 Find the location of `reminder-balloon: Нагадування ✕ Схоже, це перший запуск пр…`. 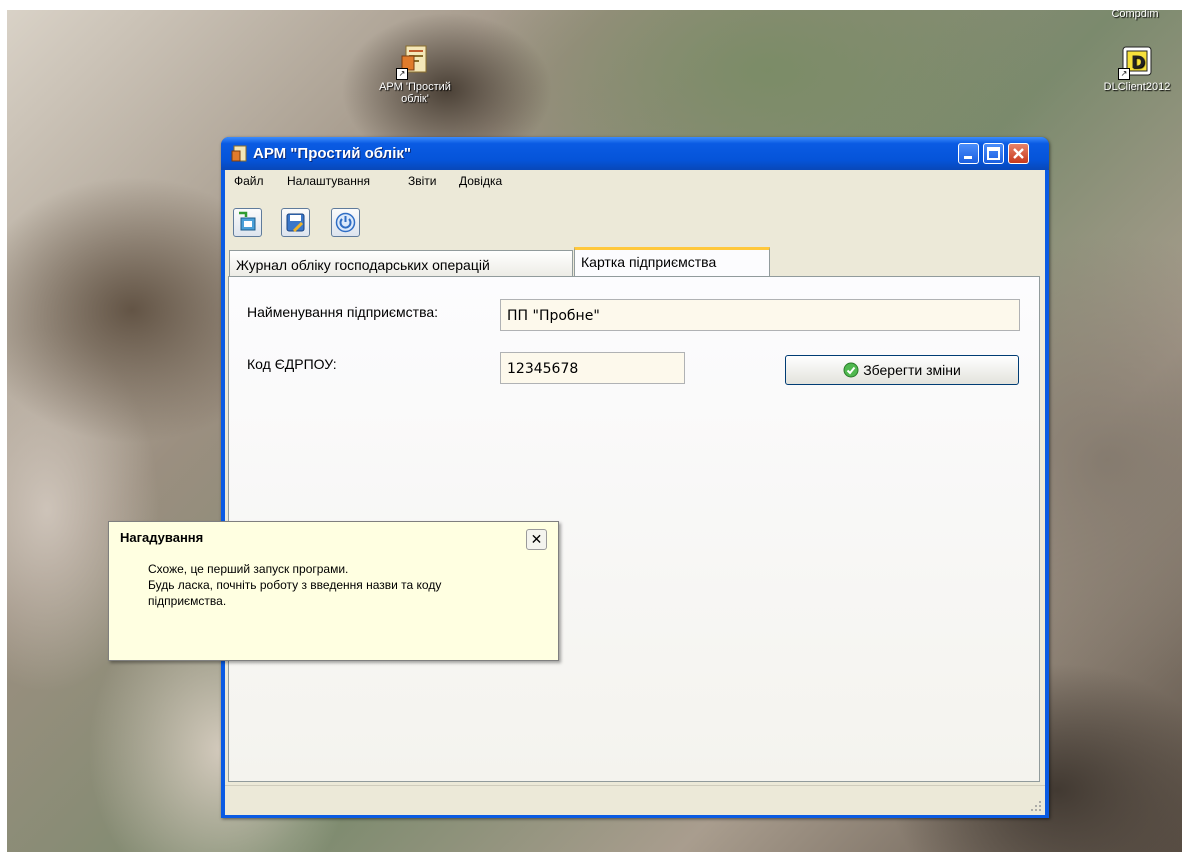

reminder-balloon: Нагадування ✕ Схоже, це перший запуск пр… is located at coordinates (333, 591).